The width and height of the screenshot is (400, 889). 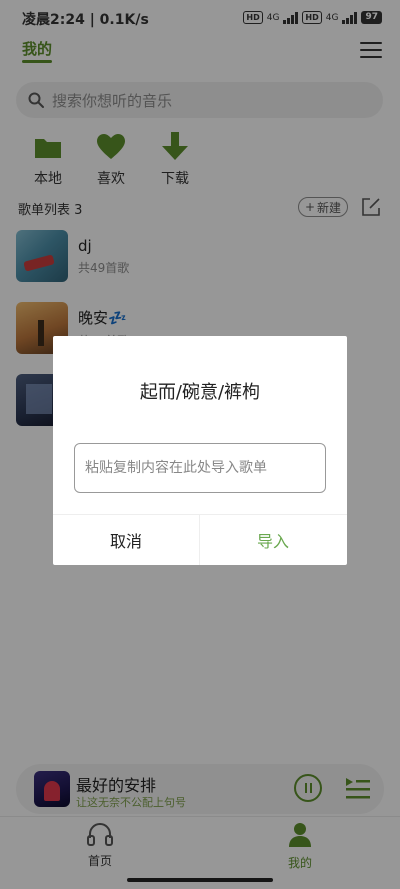 What do you see at coordinates (126, 540) in the screenshot?
I see `cancel-button: 取消` at bounding box center [126, 540].